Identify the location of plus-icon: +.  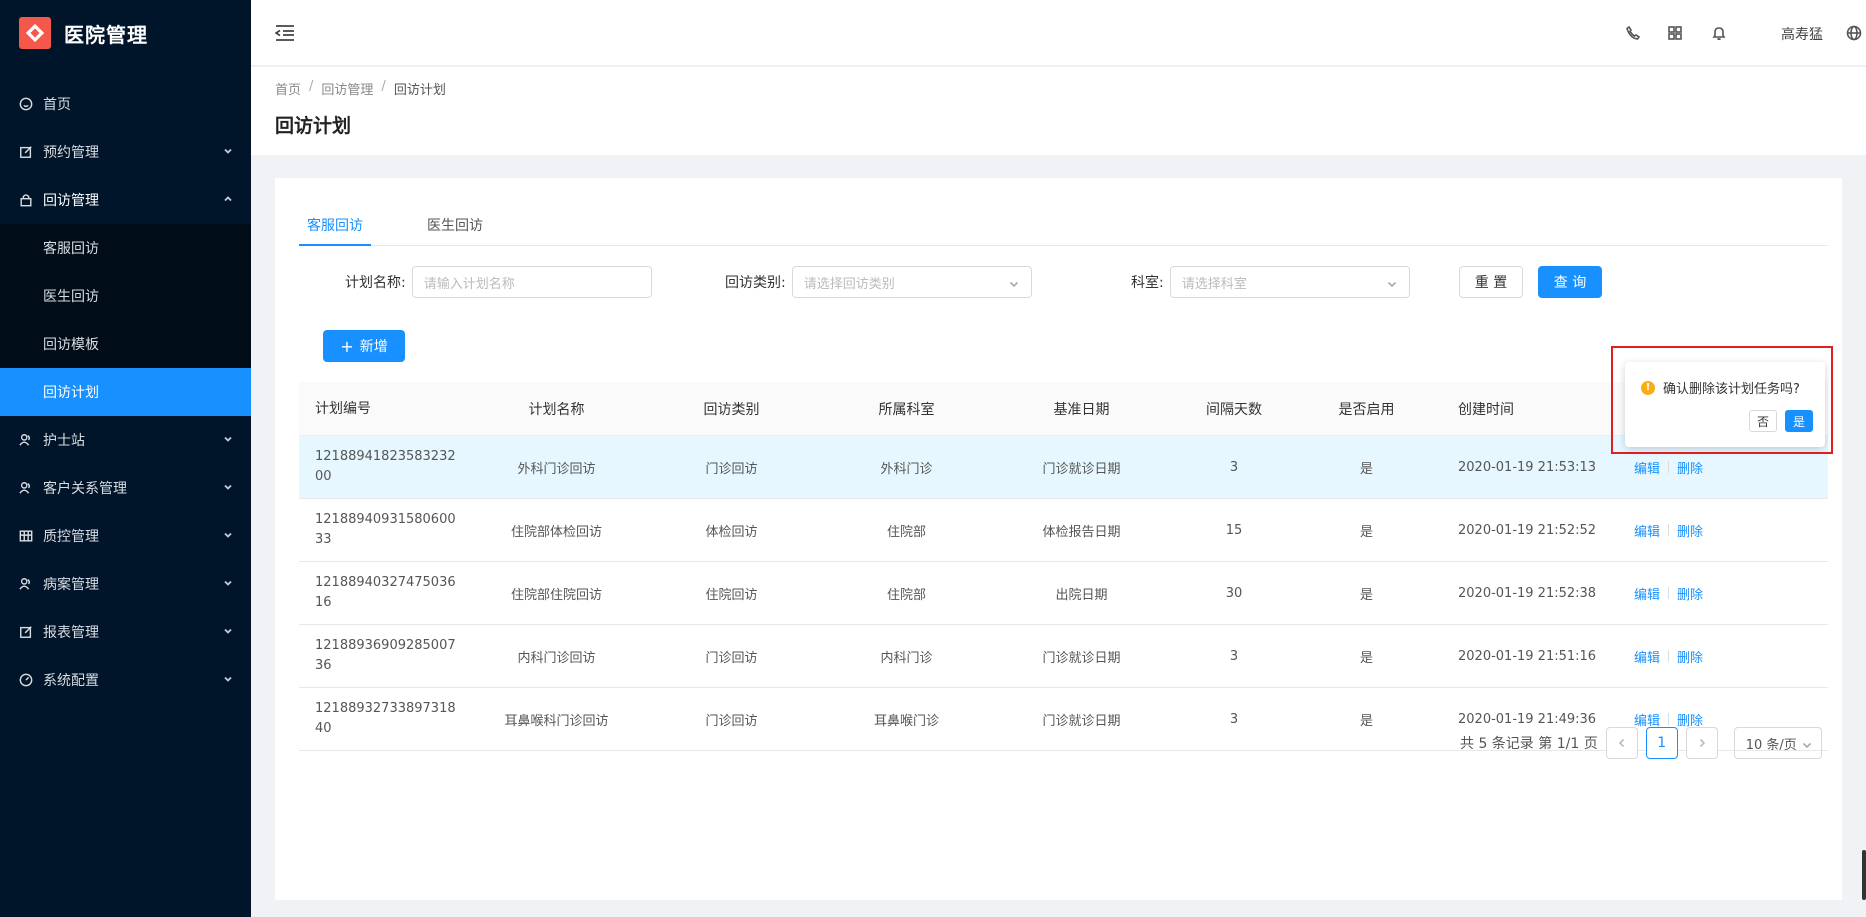
(347, 346).